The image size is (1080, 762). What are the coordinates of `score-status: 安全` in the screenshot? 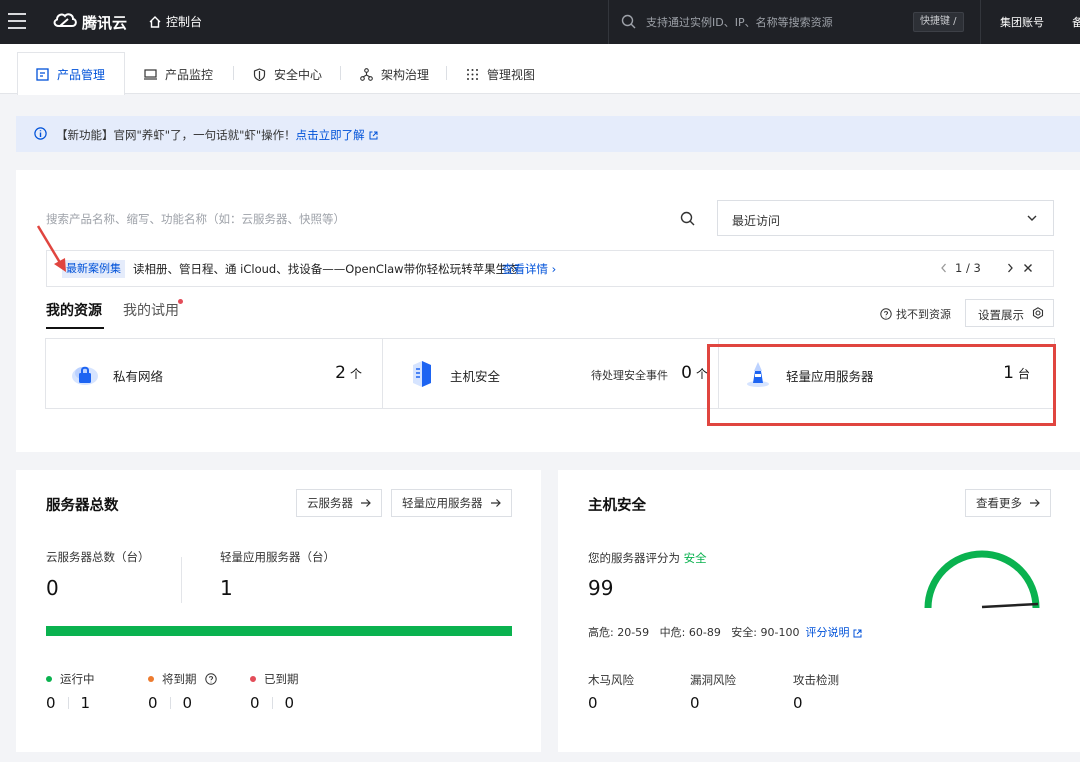 It's located at (695, 558).